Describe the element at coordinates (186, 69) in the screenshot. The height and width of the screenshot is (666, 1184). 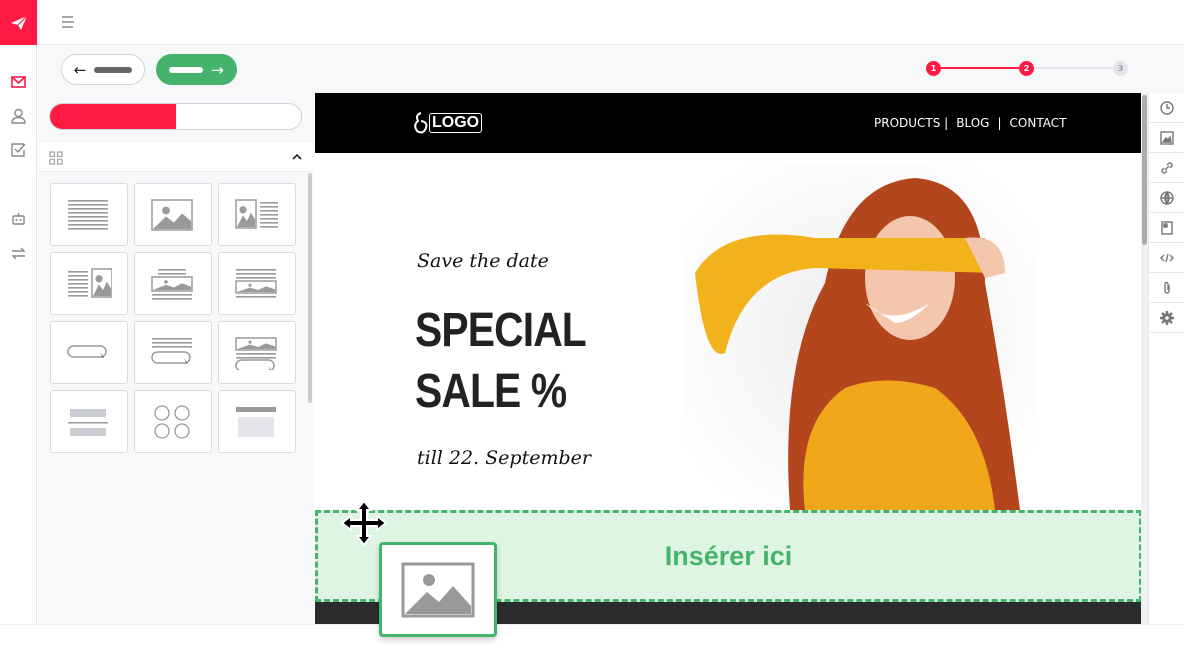
I see `next-label-placeholder` at that location.